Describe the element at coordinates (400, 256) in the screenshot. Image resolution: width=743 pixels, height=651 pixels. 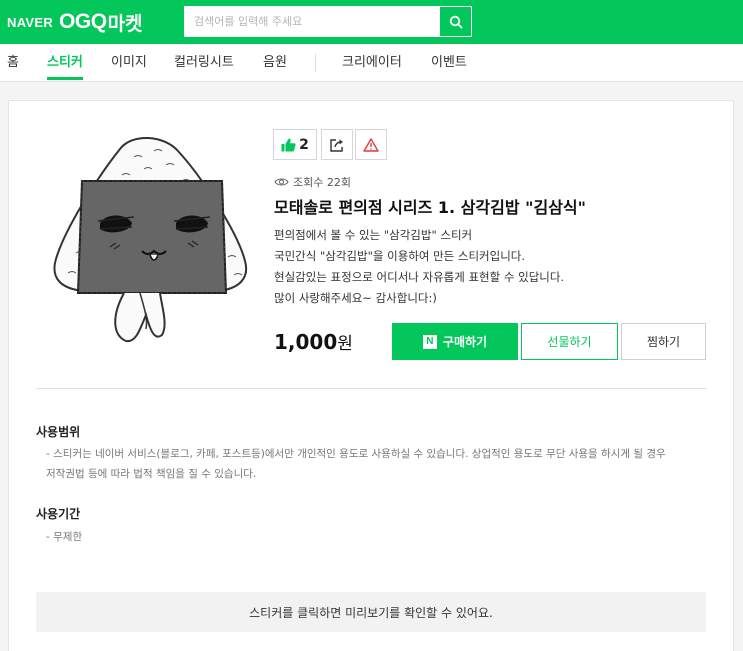
I see `description-line: 국민간식 "삼각김밥"을 이용하여 만든 스티커입니다.` at that location.